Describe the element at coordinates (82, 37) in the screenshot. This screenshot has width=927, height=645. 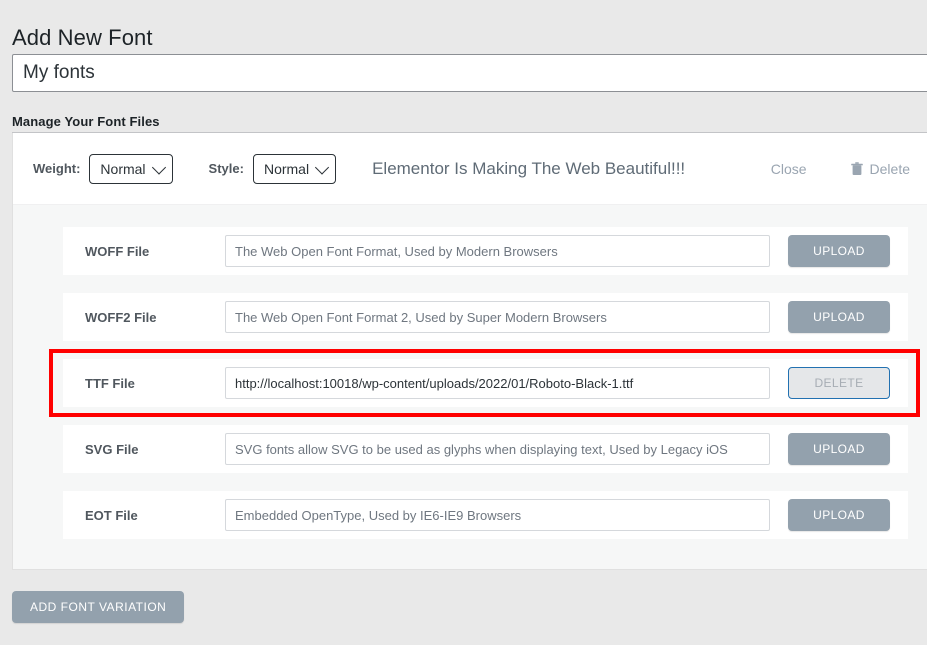
I see `page-title: Add New Font` at that location.